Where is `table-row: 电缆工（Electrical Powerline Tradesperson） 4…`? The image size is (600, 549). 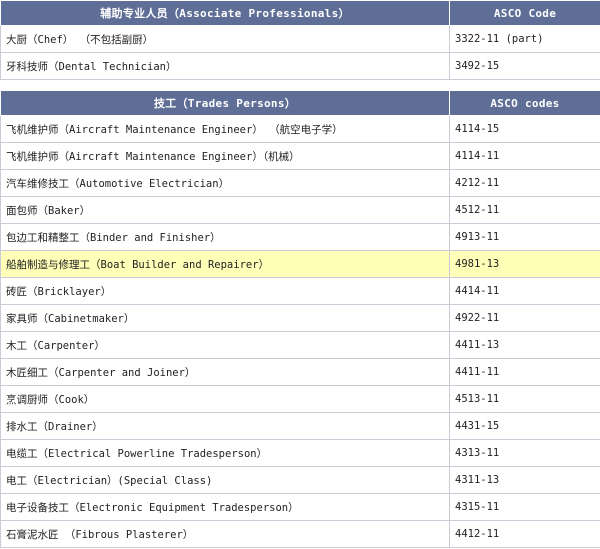 table-row: 电缆工（Electrical Powerline Tradesperson） 4… is located at coordinates (300, 453).